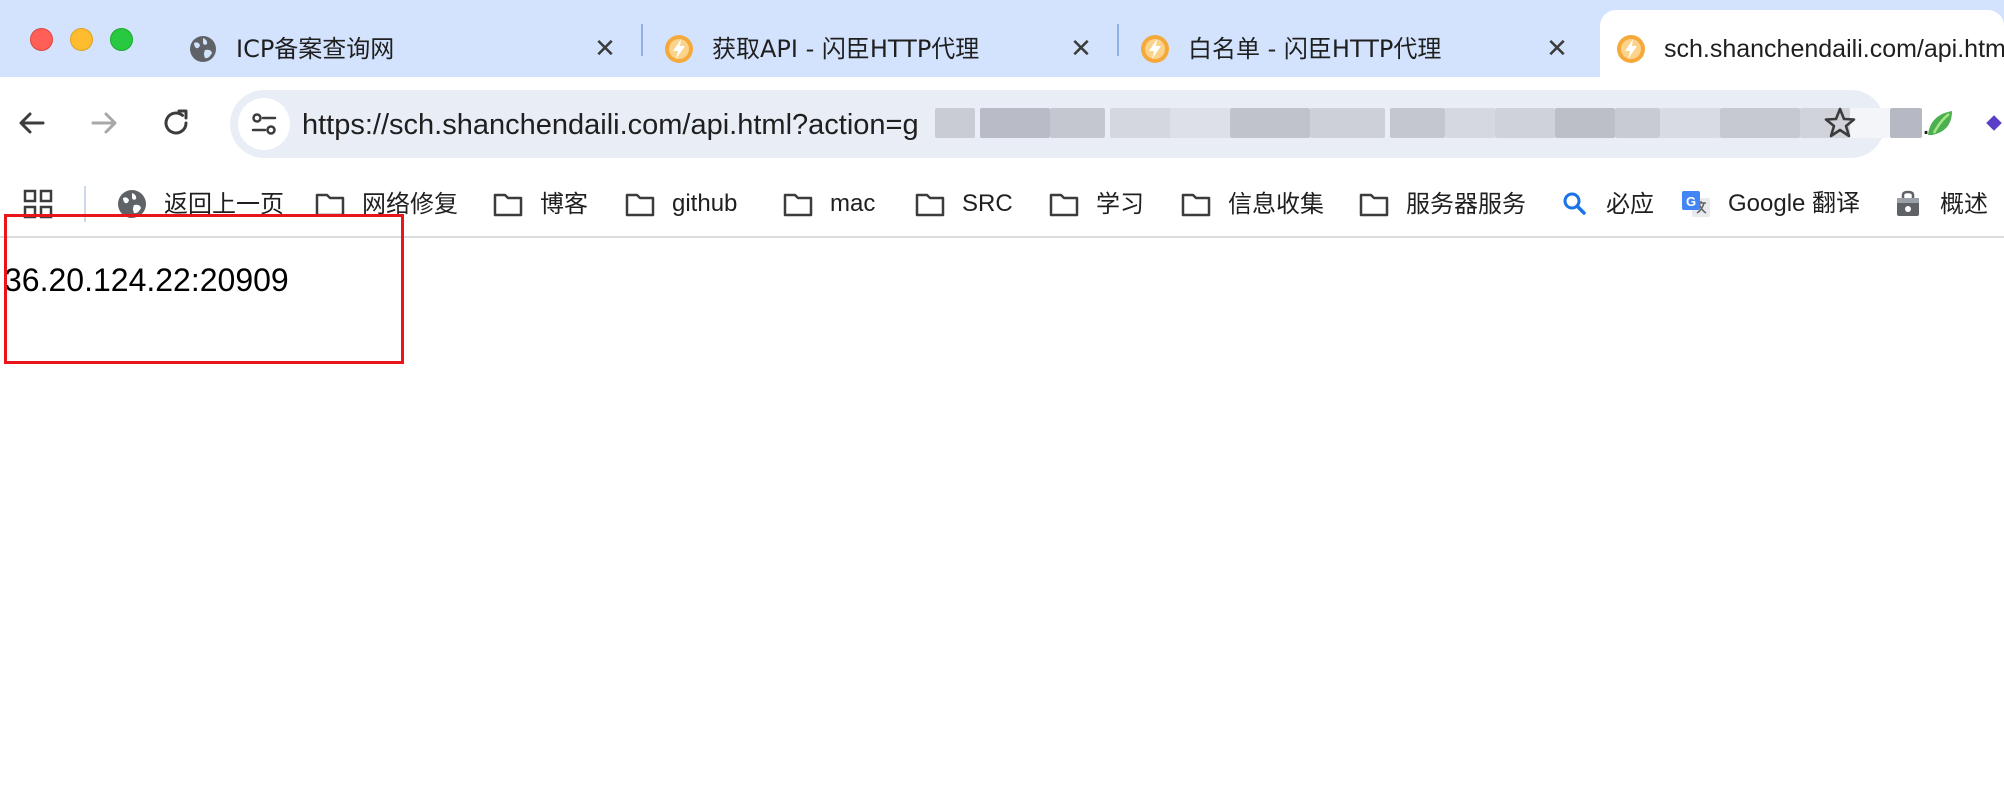  Describe the element at coordinates (203, 49) in the screenshot. I see `globe-icon` at that location.